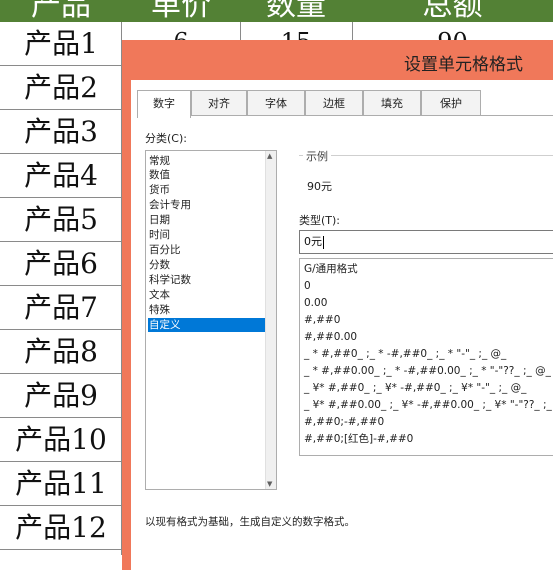  I want to click on header-row: 产品 单价 数量 总额, so click(276, 11).